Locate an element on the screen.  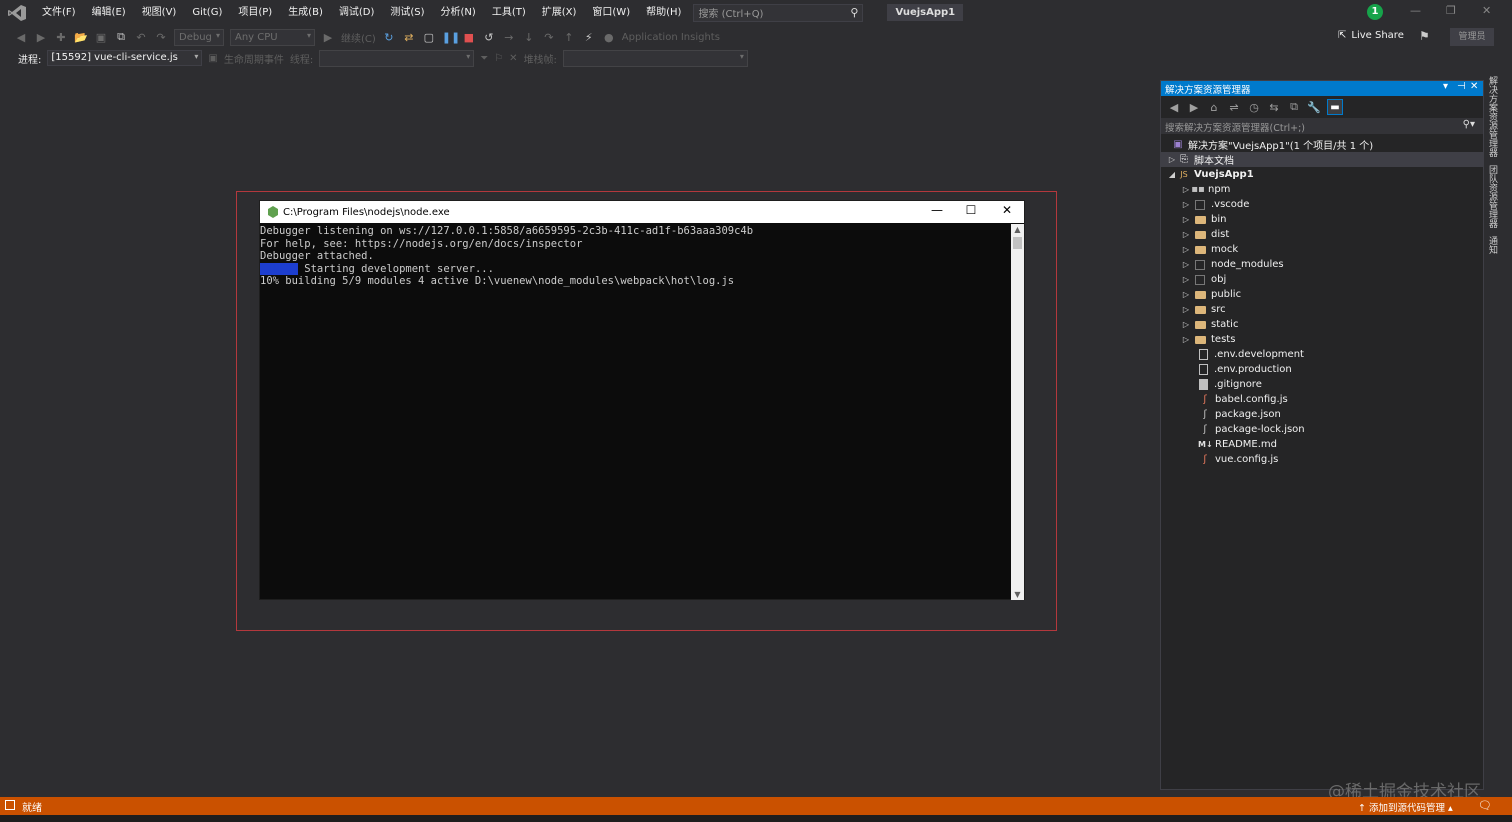
tree-file: .gitignore is located at coordinates (1322, 384).